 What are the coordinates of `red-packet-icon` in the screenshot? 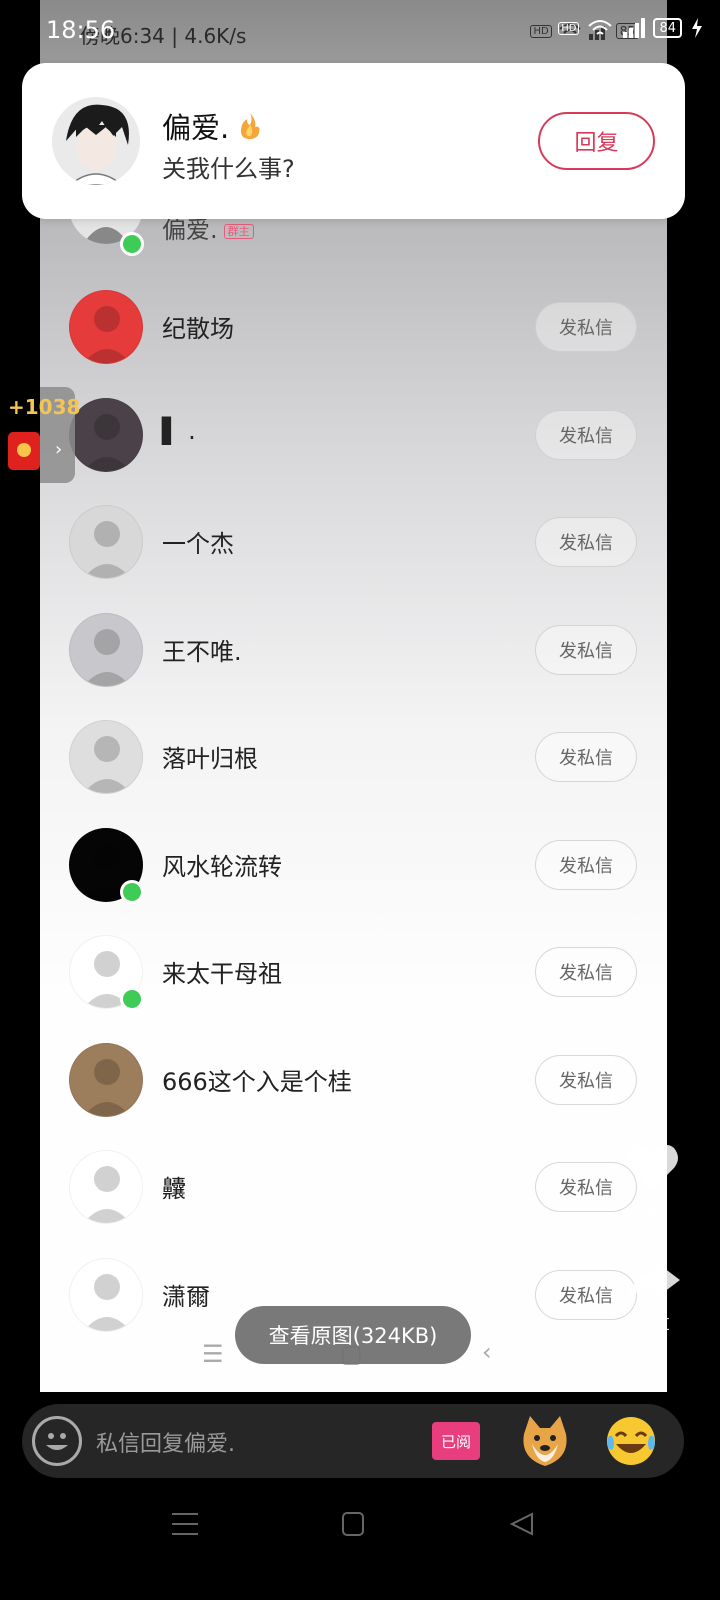 It's located at (24, 451).